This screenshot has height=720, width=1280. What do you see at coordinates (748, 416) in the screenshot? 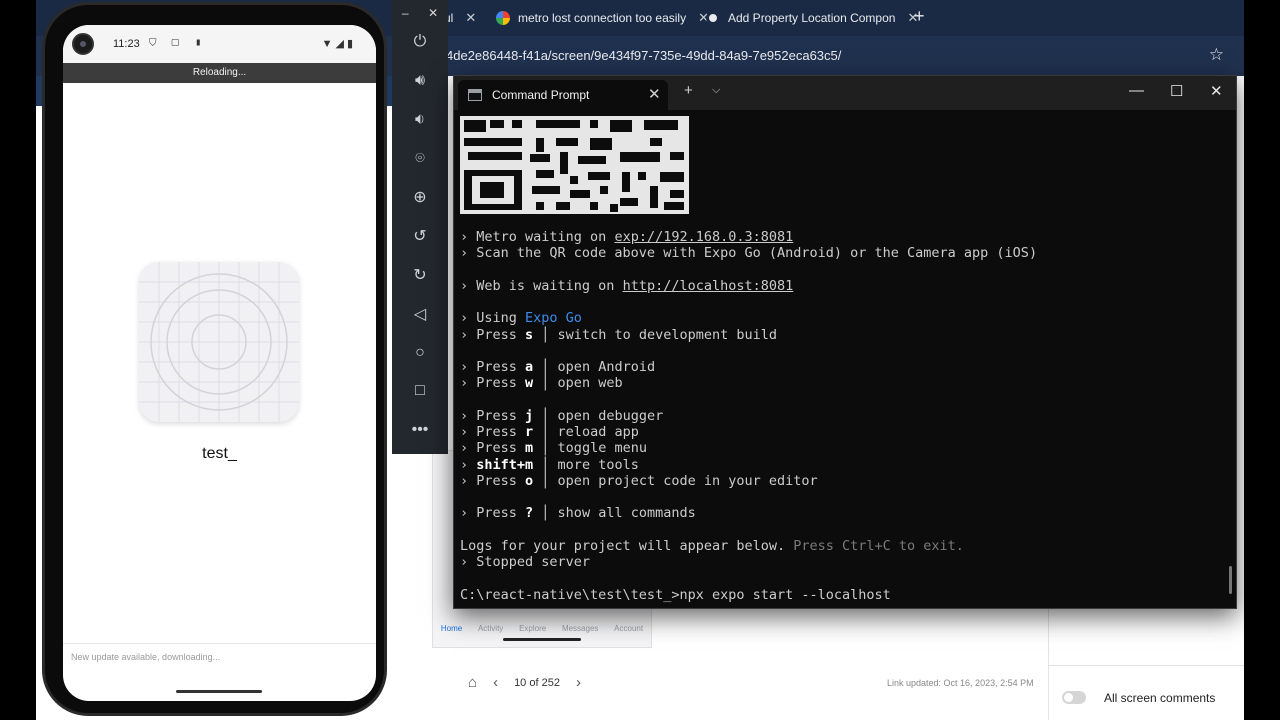
I see `terminal-line: › Press j │ open debugger` at bounding box center [748, 416].